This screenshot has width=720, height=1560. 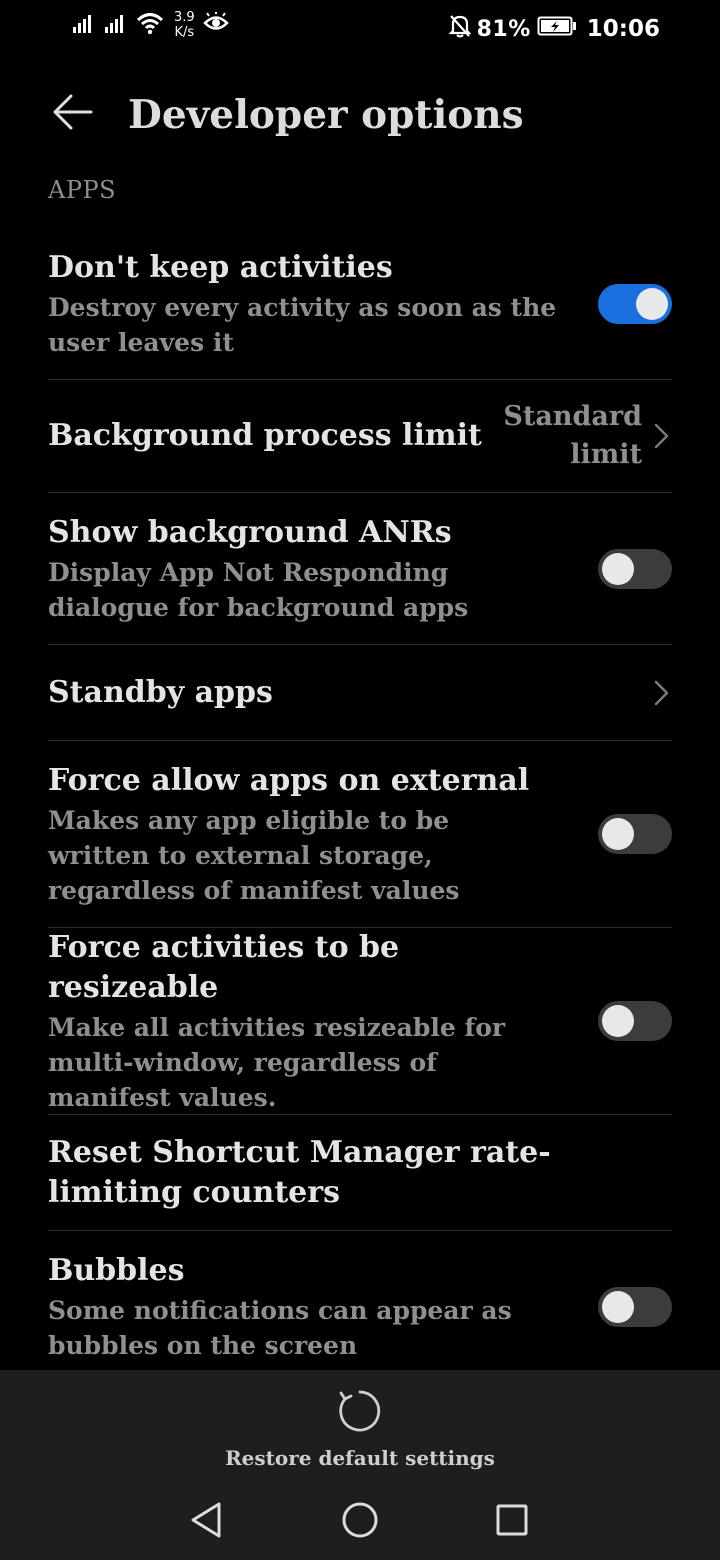 I want to click on status-left: 3.9 K/s, so click(x=150, y=25).